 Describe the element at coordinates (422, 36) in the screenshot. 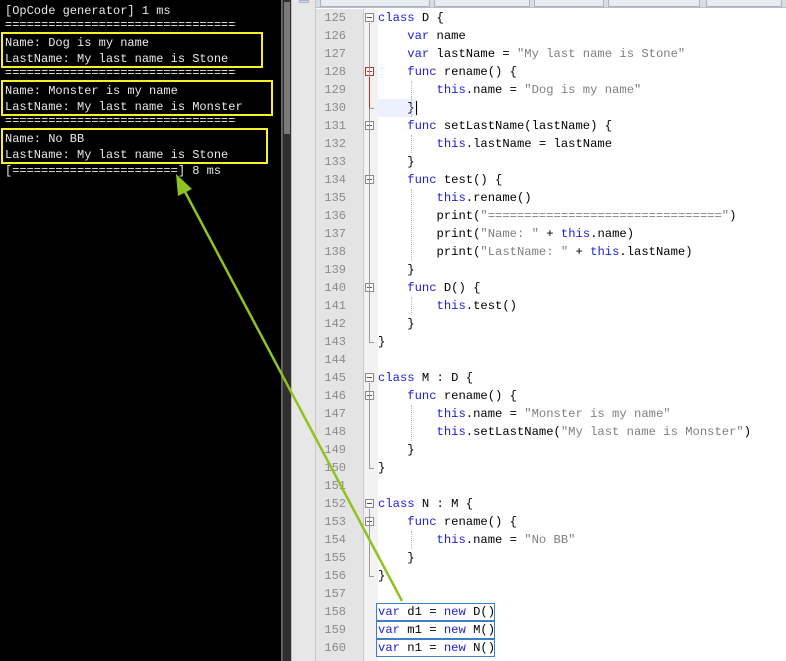

I see `code-line: var name` at that location.